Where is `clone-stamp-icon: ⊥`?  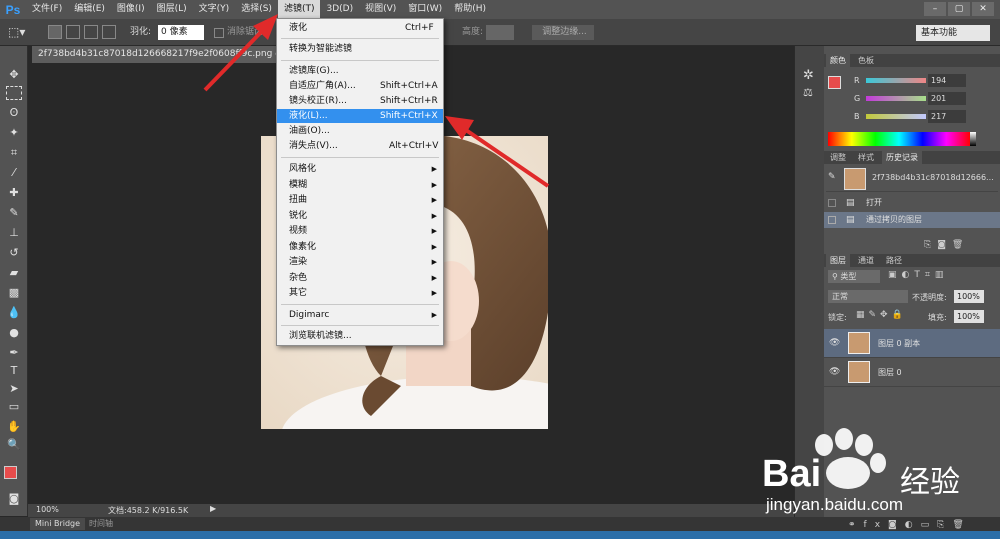 clone-stamp-icon: ⊥ is located at coordinates (14, 233).